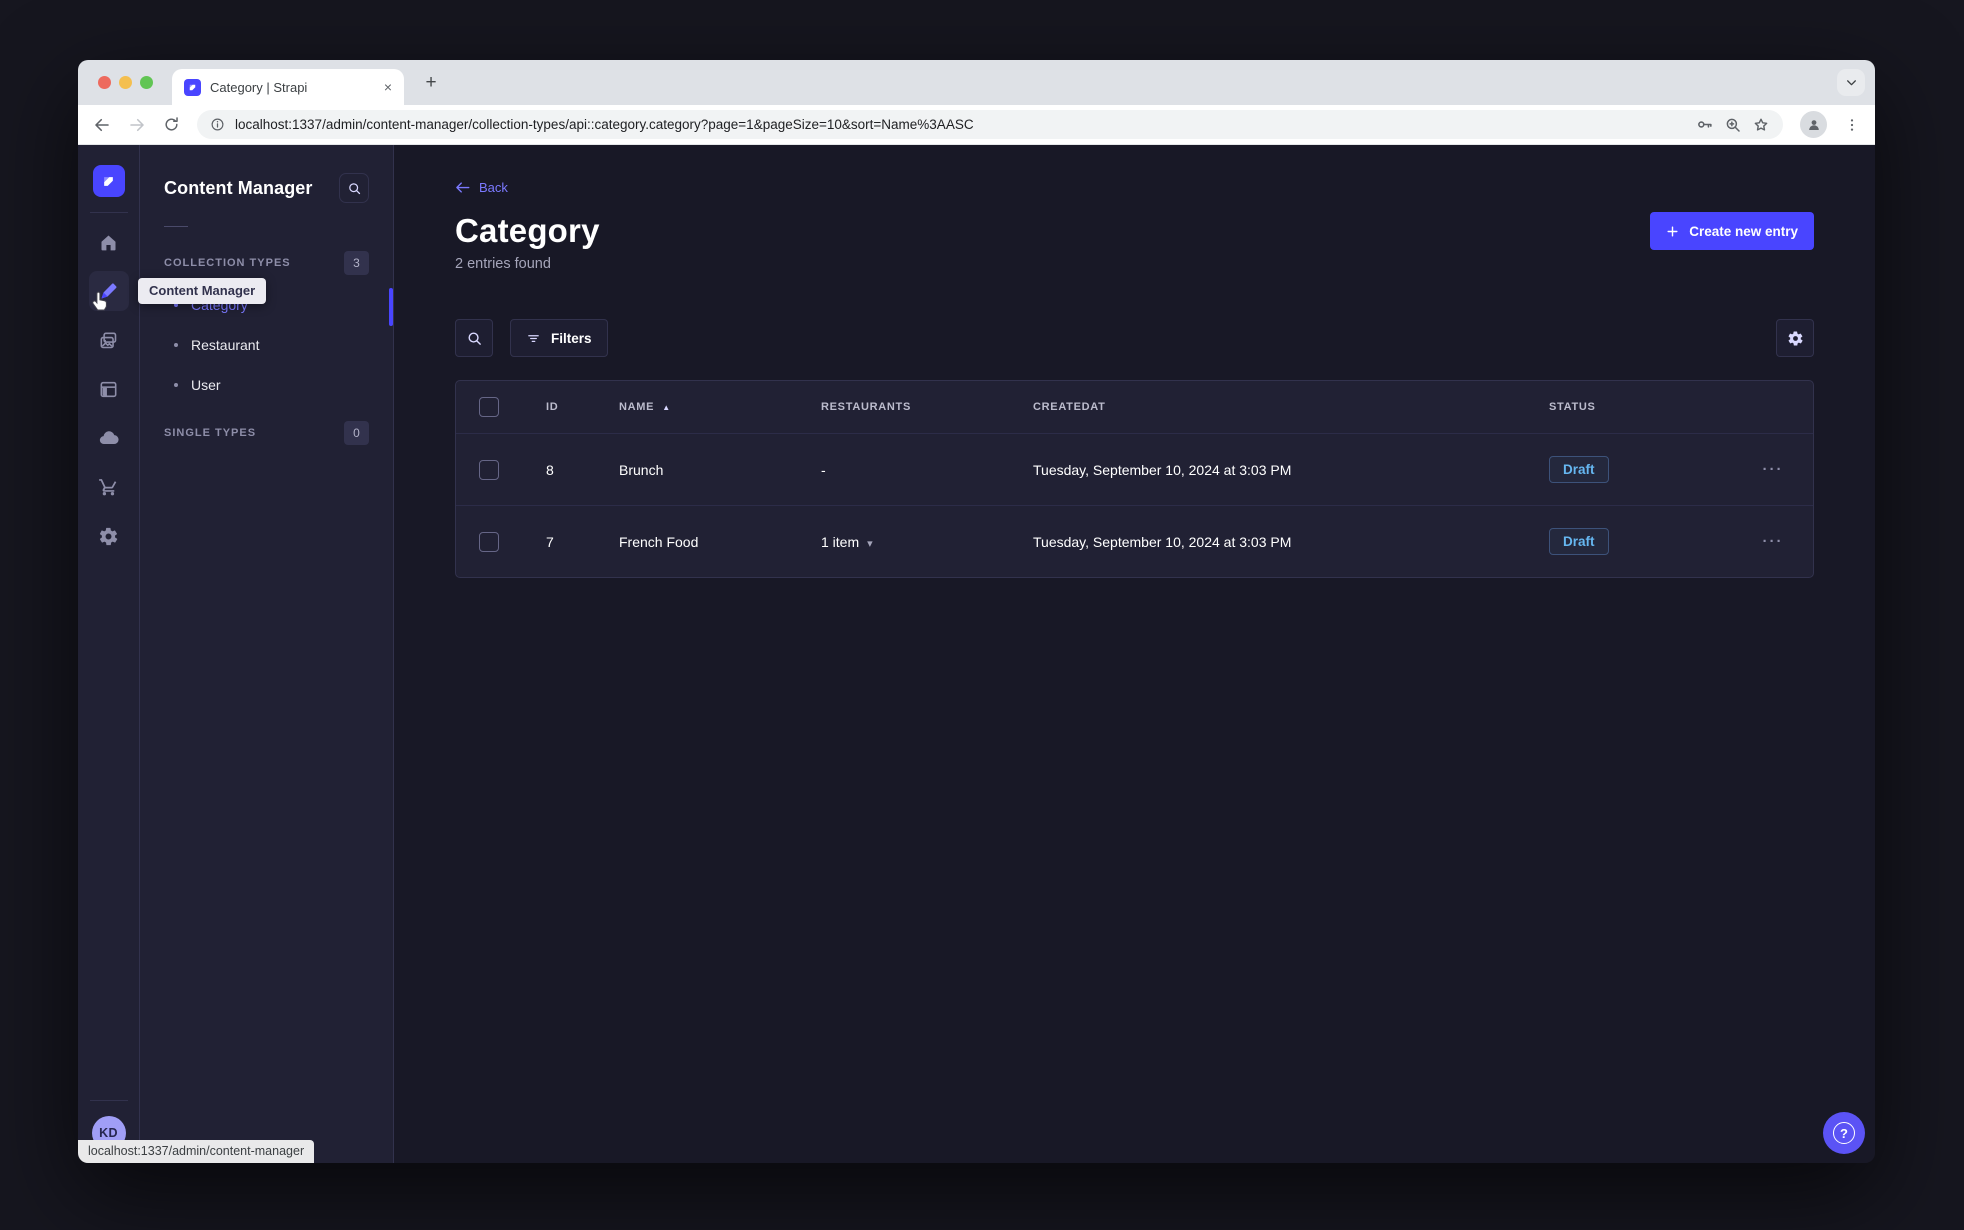 The image size is (1964, 1230). I want to click on back-link: Back, so click(481, 187).